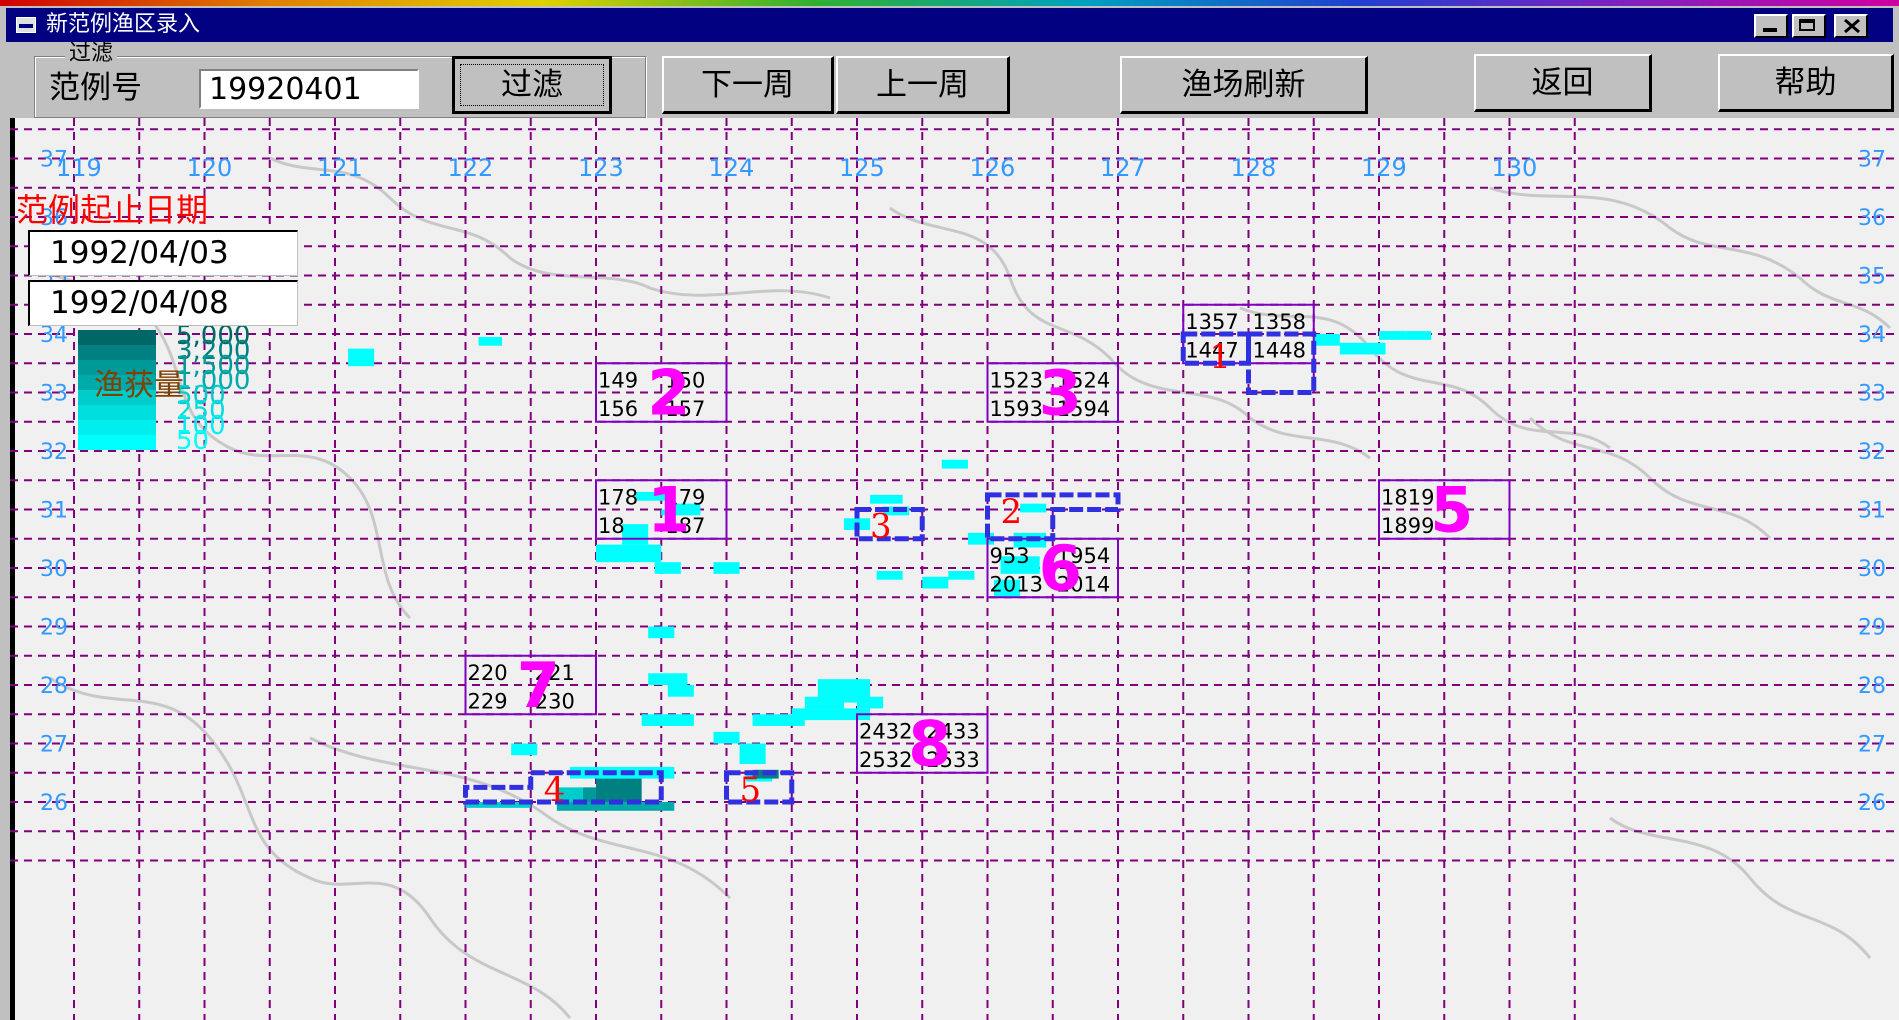  I want to click on zone-cell-number: 220, so click(488, 673).